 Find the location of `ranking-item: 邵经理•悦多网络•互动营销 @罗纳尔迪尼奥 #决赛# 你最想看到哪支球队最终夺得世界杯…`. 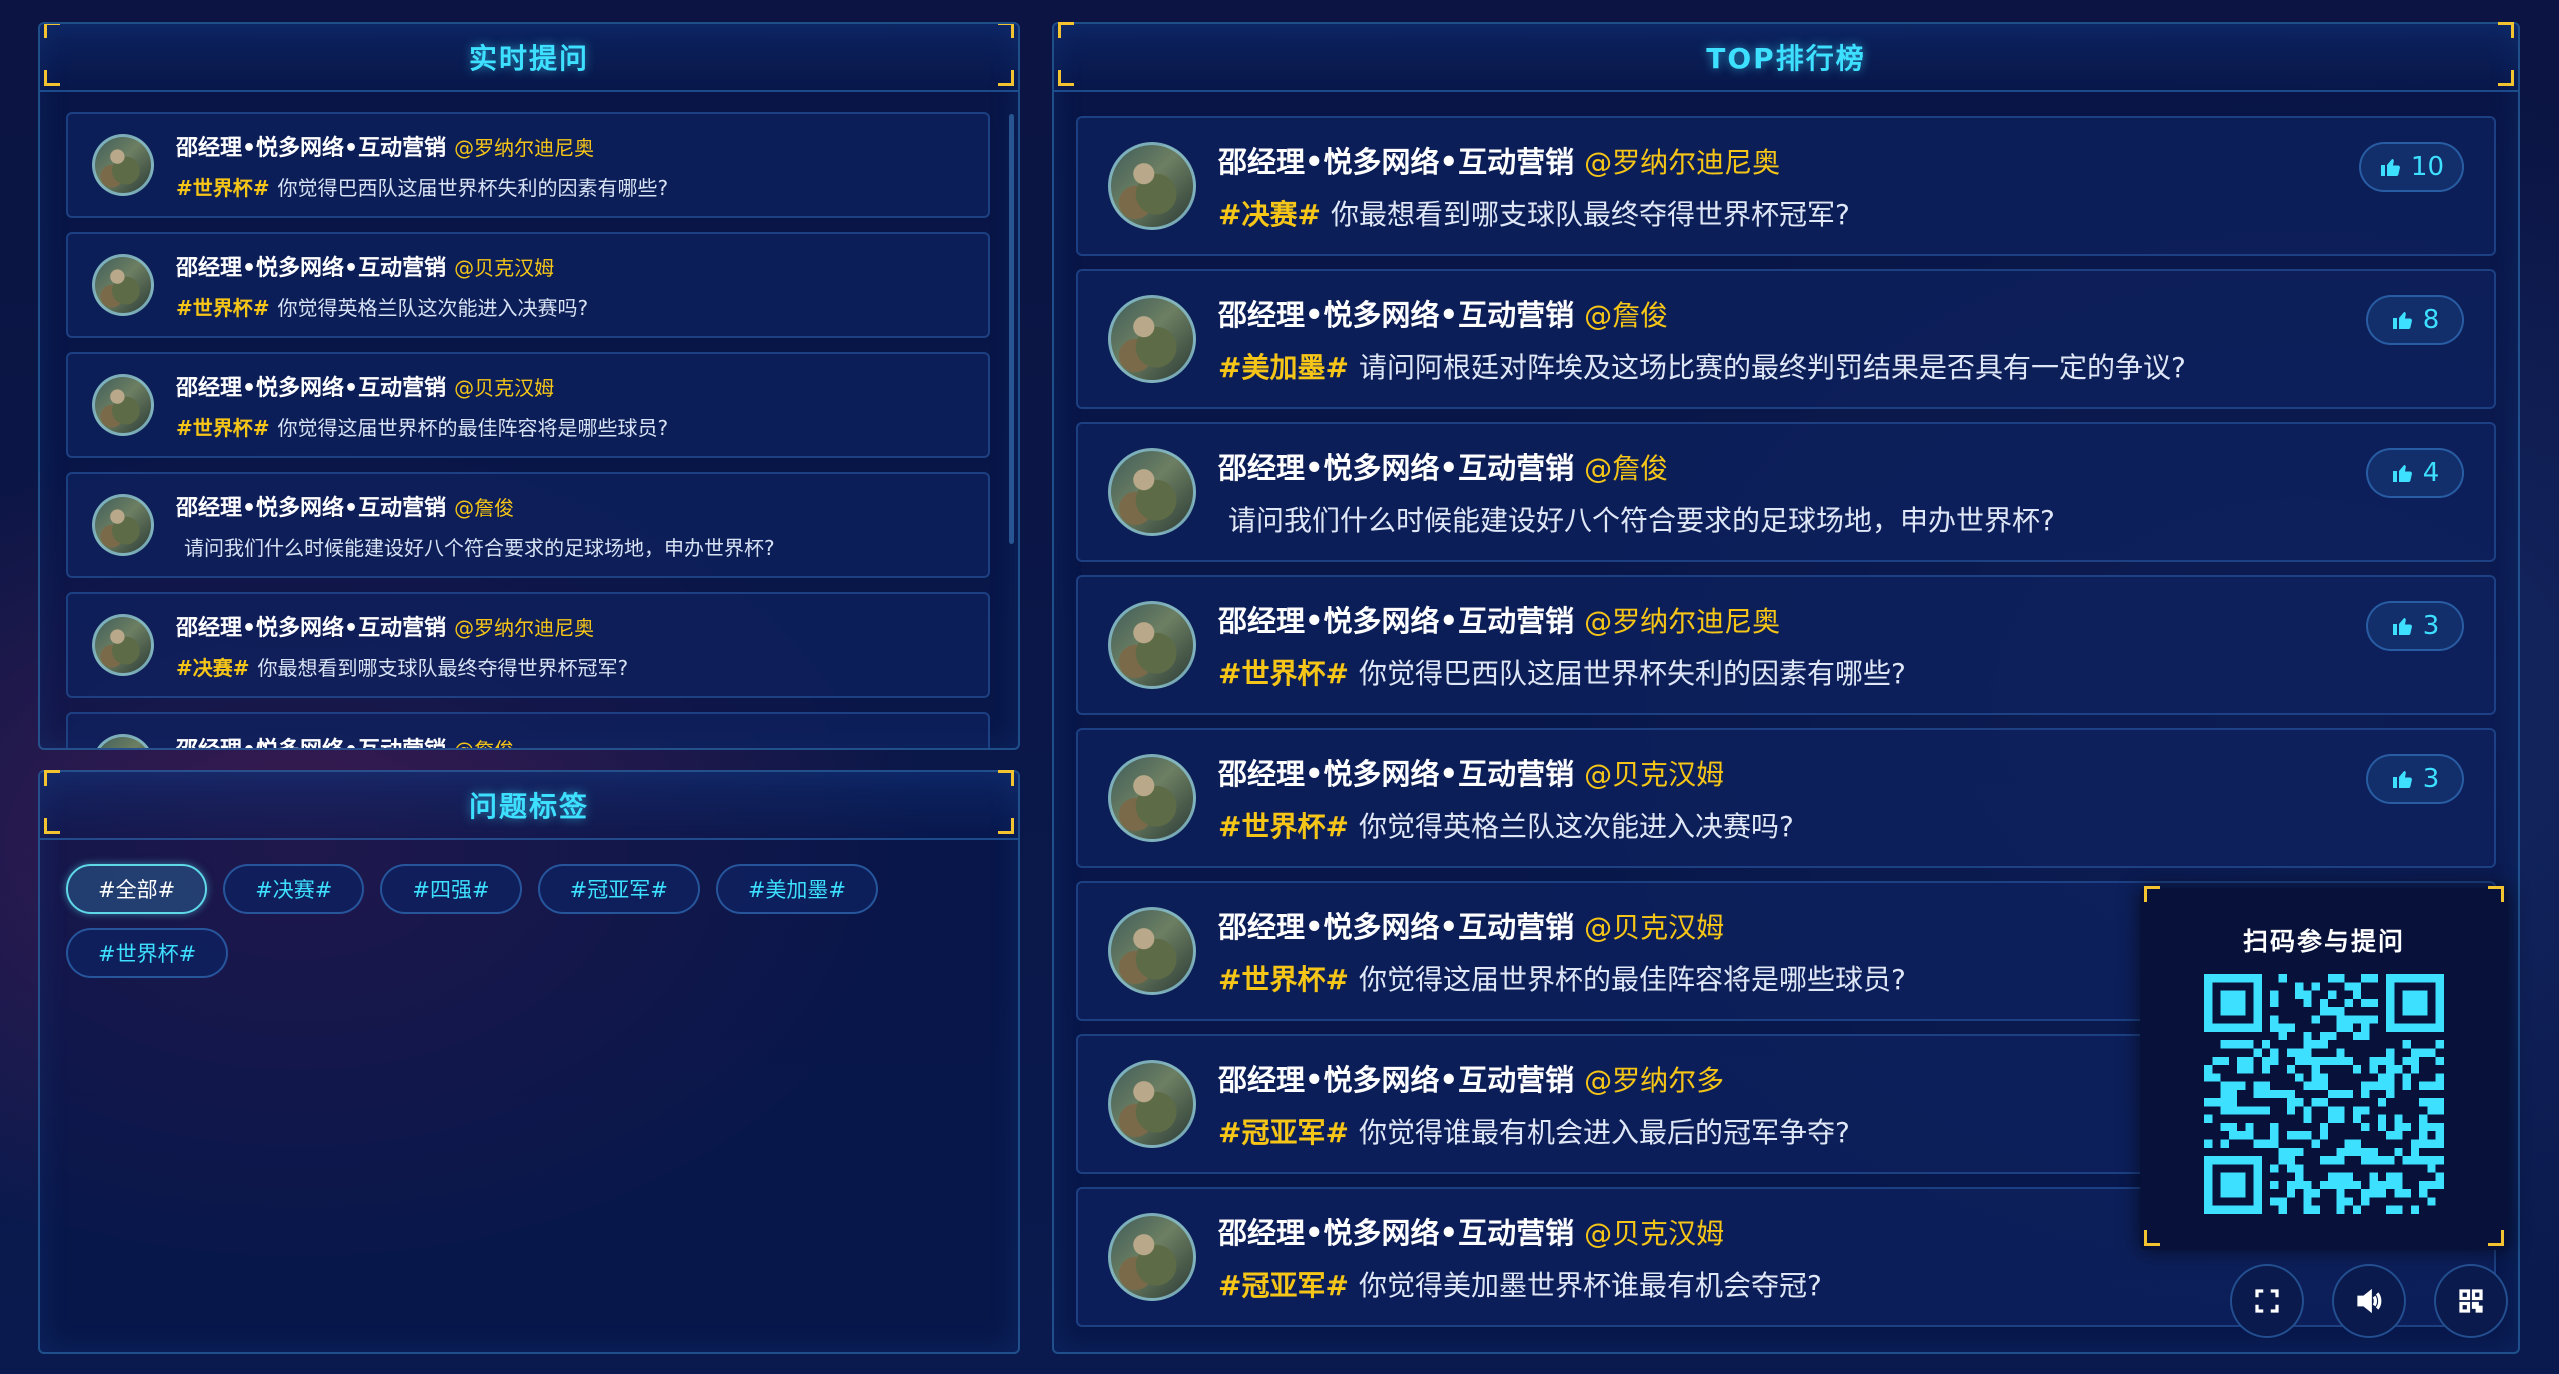

ranking-item: 邵经理•悦多网络•互动营销 @罗纳尔迪尼奥 #决赛# 你最想看到哪支球队最终夺得世界杯… is located at coordinates (1786, 186).